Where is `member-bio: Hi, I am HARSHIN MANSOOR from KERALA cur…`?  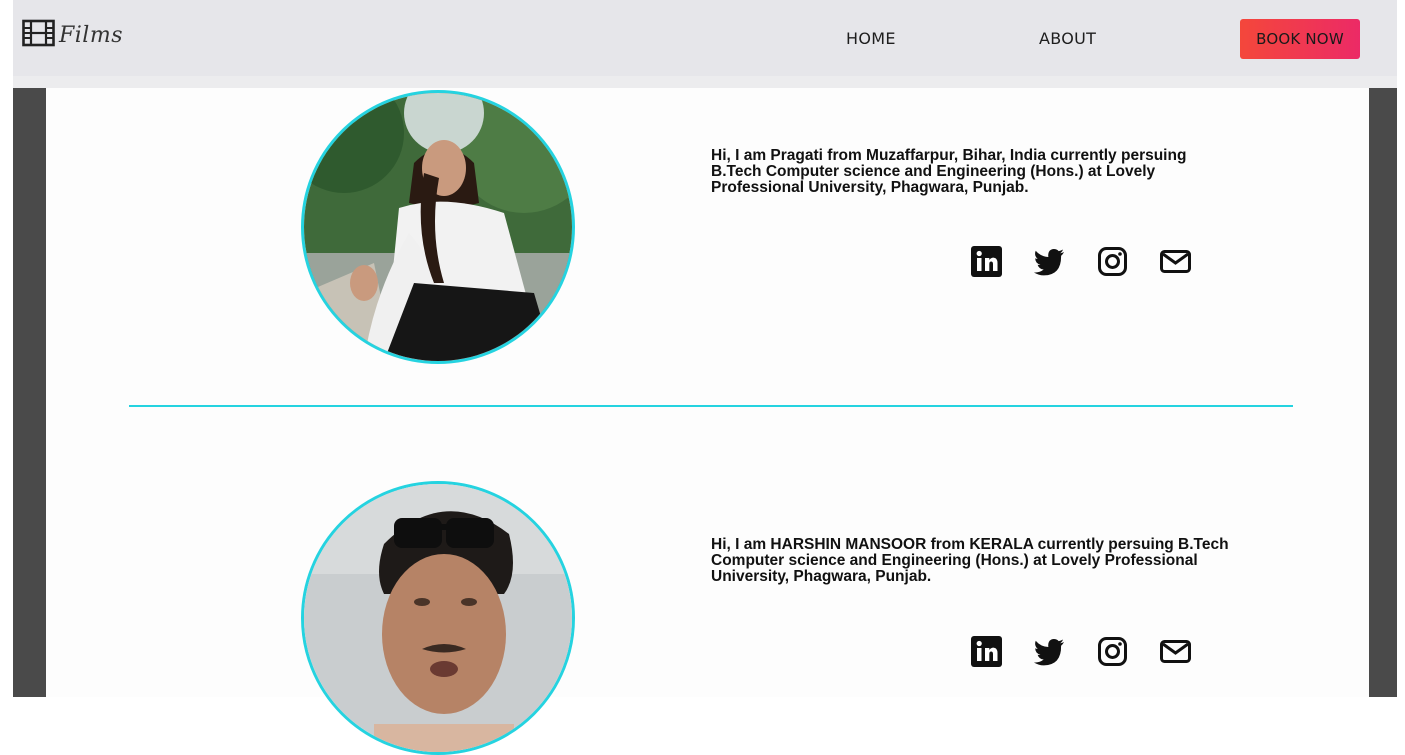 member-bio: Hi, I am HARSHIN MANSOOR from KERALA cur… is located at coordinates (970, 560).